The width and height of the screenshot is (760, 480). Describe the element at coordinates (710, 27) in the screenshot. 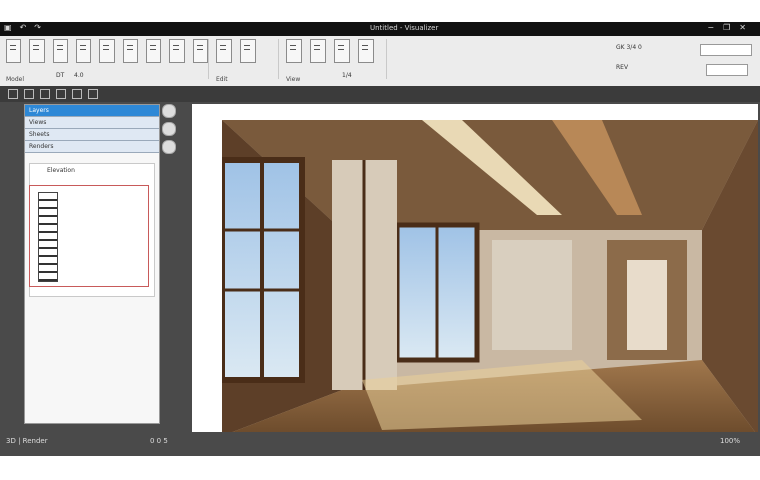

I see `minimize-icon: −` at that location.